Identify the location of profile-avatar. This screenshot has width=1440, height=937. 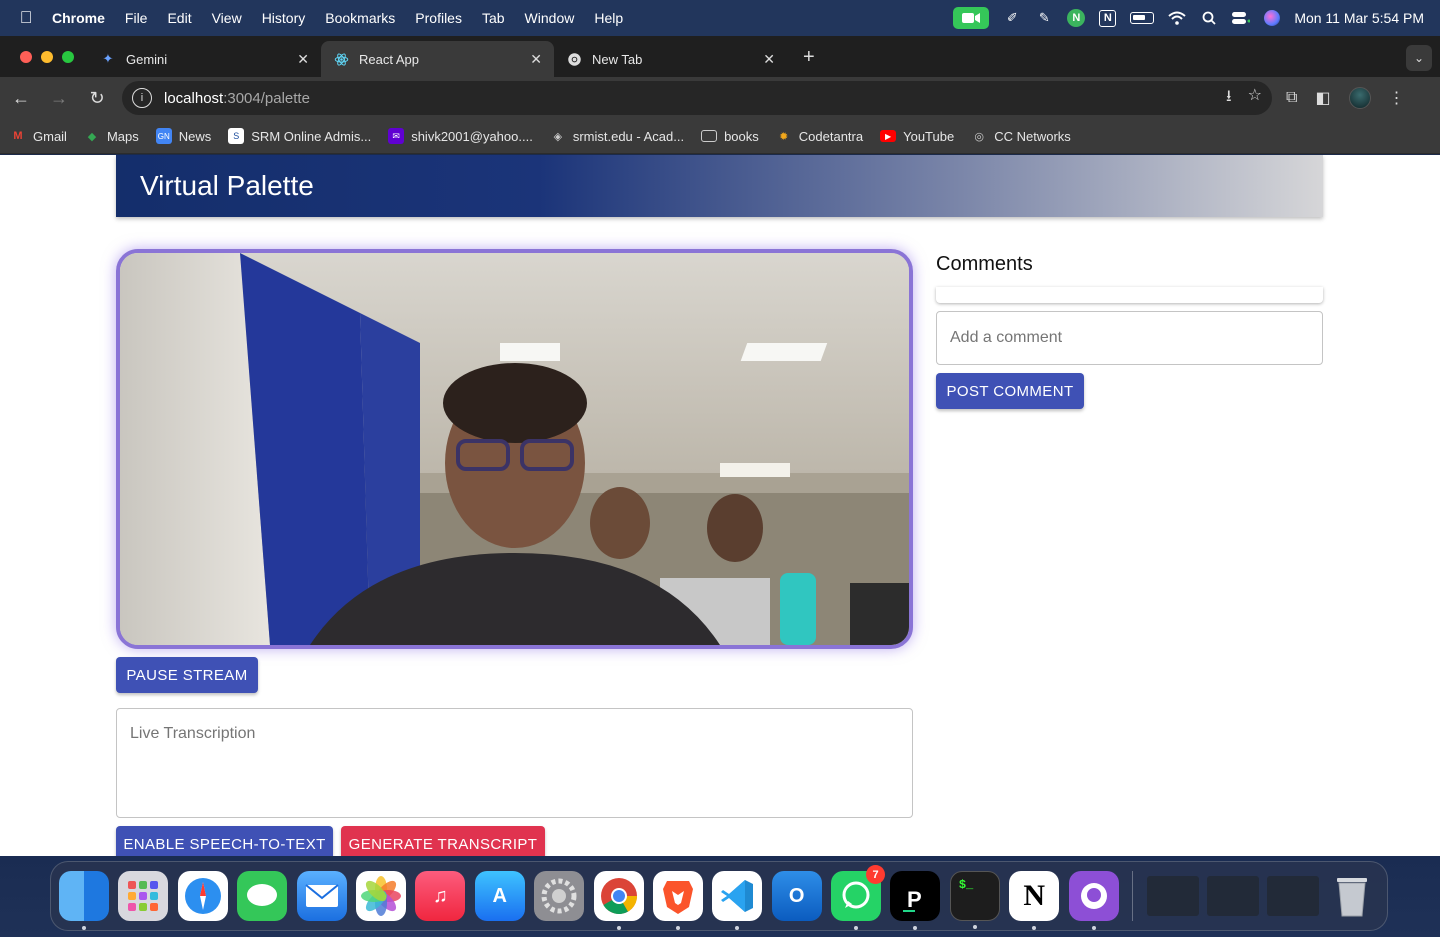
(1359, 98).